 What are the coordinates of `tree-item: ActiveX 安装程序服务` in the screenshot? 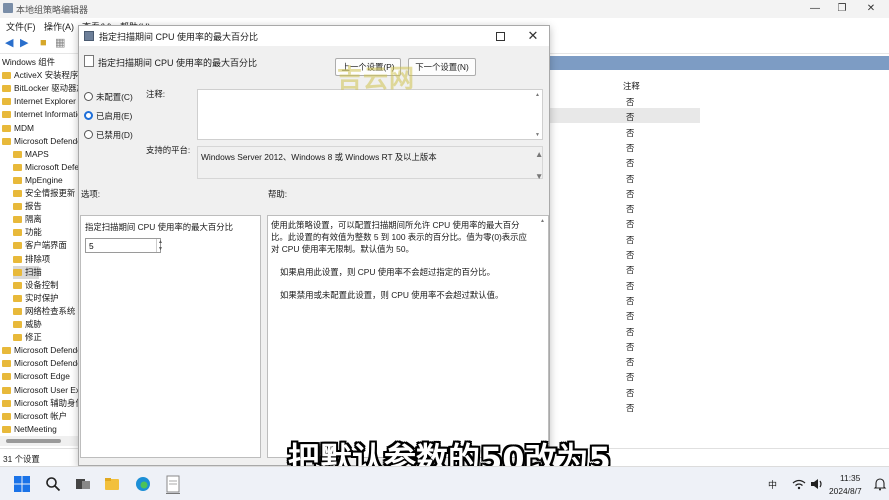 It's located at (40, 75).